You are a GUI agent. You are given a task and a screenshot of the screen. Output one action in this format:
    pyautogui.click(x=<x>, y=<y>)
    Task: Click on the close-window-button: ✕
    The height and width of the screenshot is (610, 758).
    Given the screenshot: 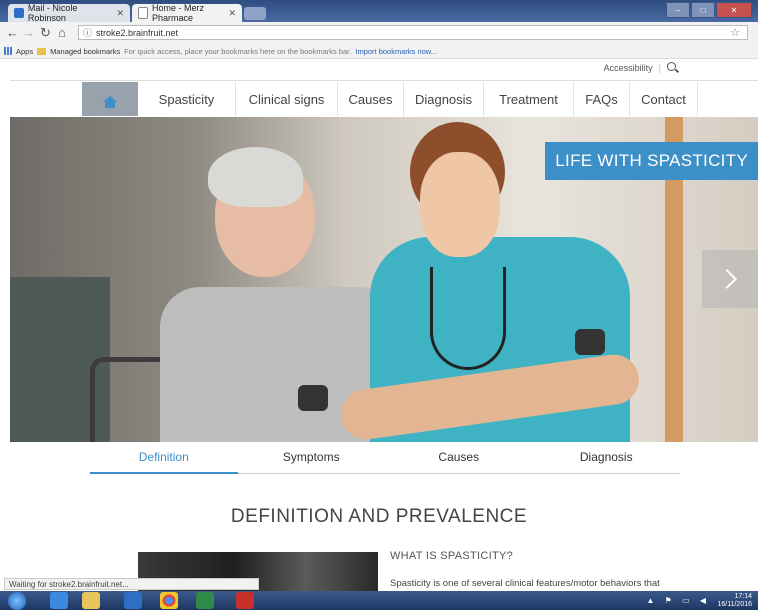 What is the action you would take?
    pyautogui.click(x=734, y=10)
    